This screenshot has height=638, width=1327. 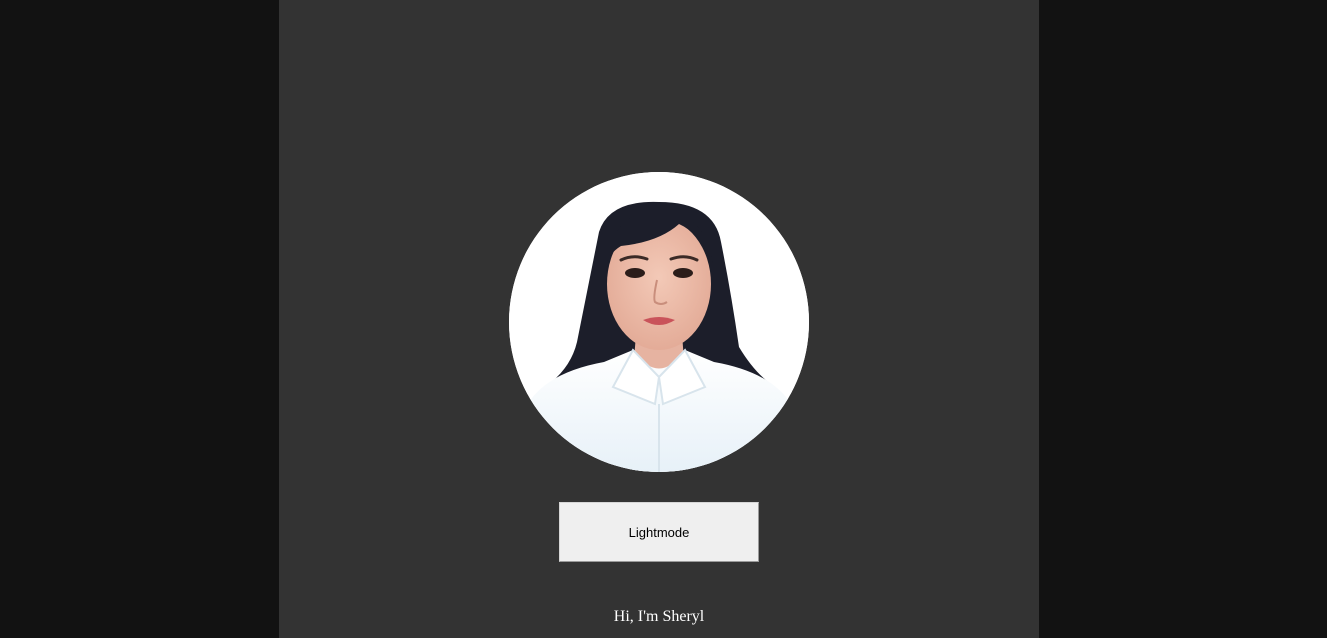 I want to click on portrait-image, so click(x=659, y=322).